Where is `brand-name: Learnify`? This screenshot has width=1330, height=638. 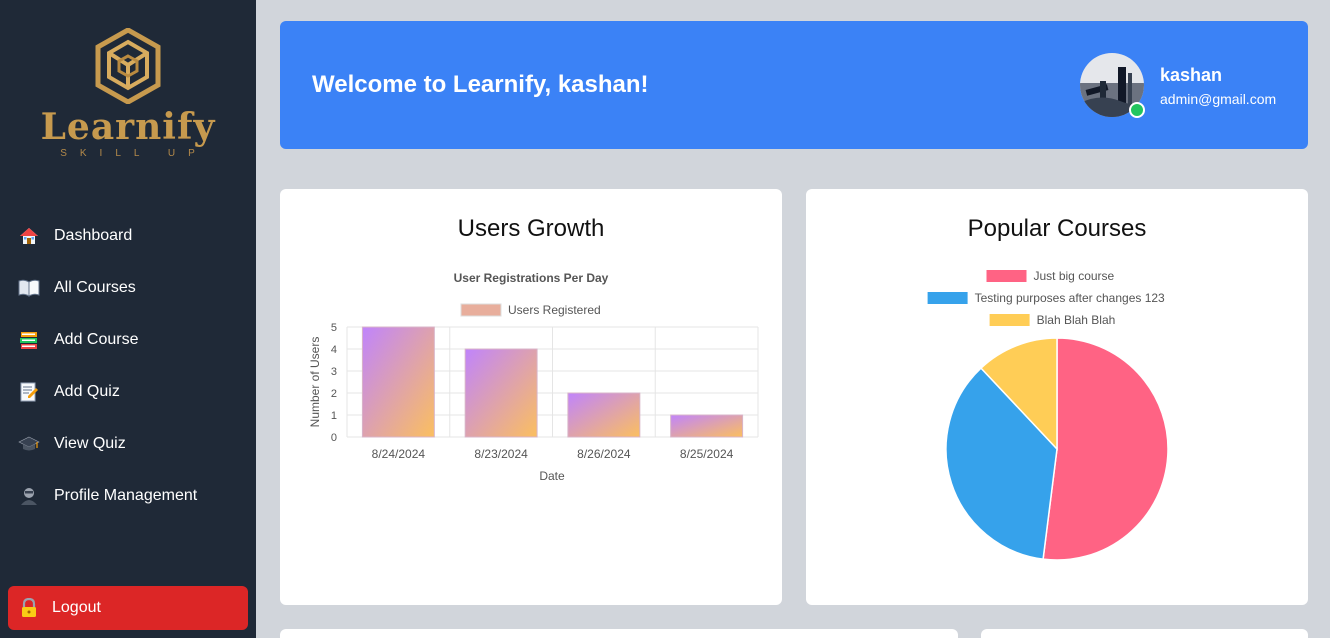 brand-name: Learnify is located at coordinates (128, 127).